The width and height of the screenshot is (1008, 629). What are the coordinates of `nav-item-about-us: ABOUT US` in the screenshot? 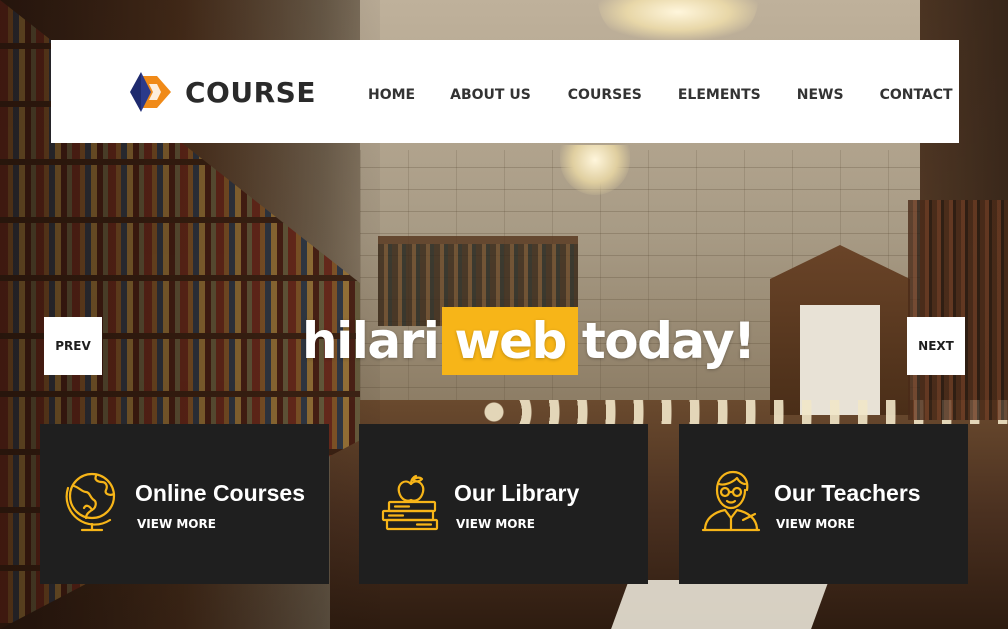 It's located at (490, 95).